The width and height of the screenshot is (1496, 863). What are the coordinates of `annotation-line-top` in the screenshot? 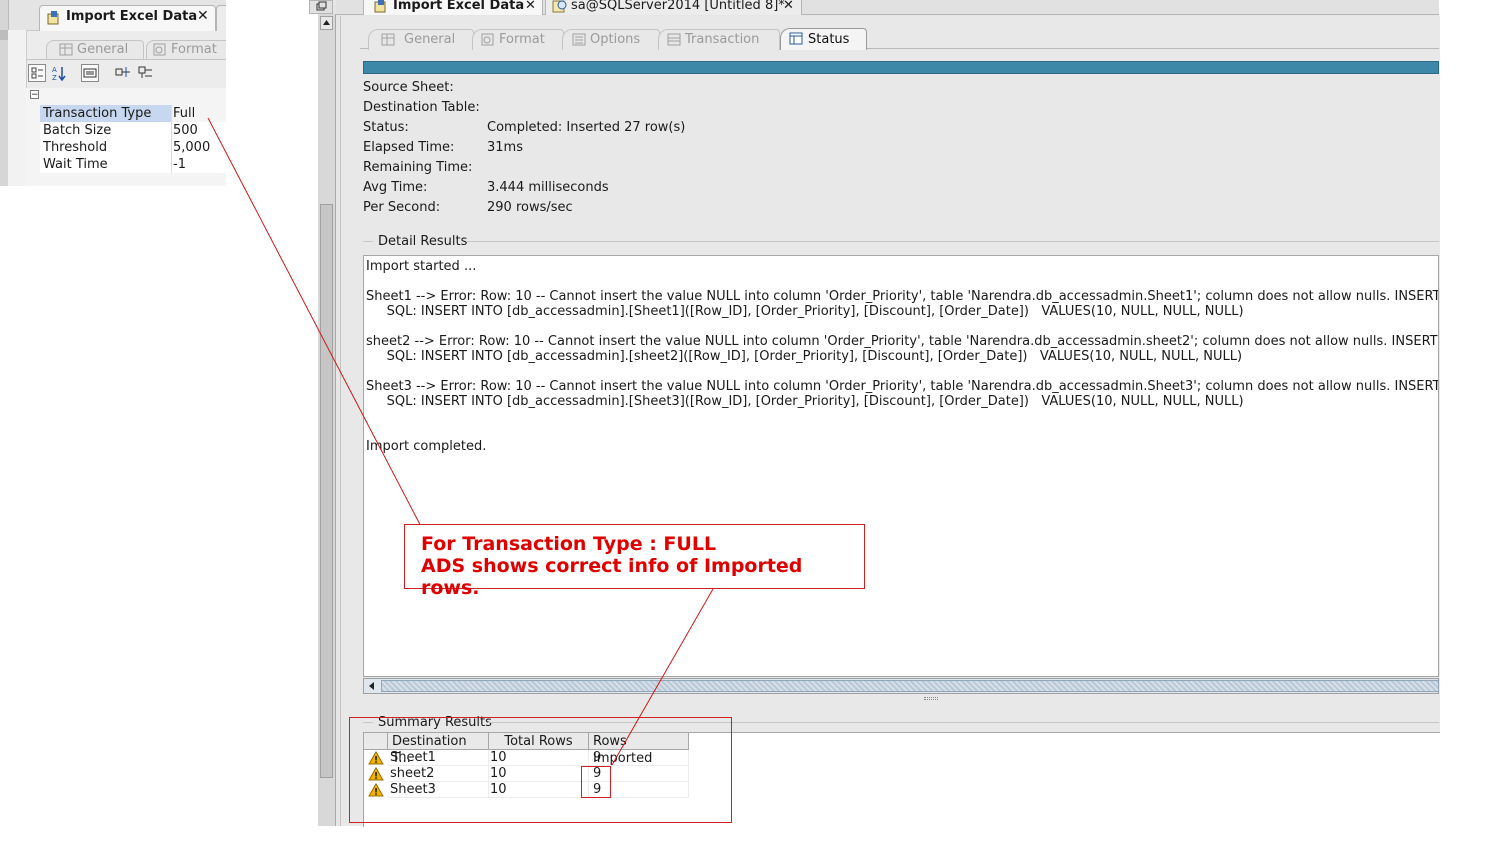 It's located at (317, 327).